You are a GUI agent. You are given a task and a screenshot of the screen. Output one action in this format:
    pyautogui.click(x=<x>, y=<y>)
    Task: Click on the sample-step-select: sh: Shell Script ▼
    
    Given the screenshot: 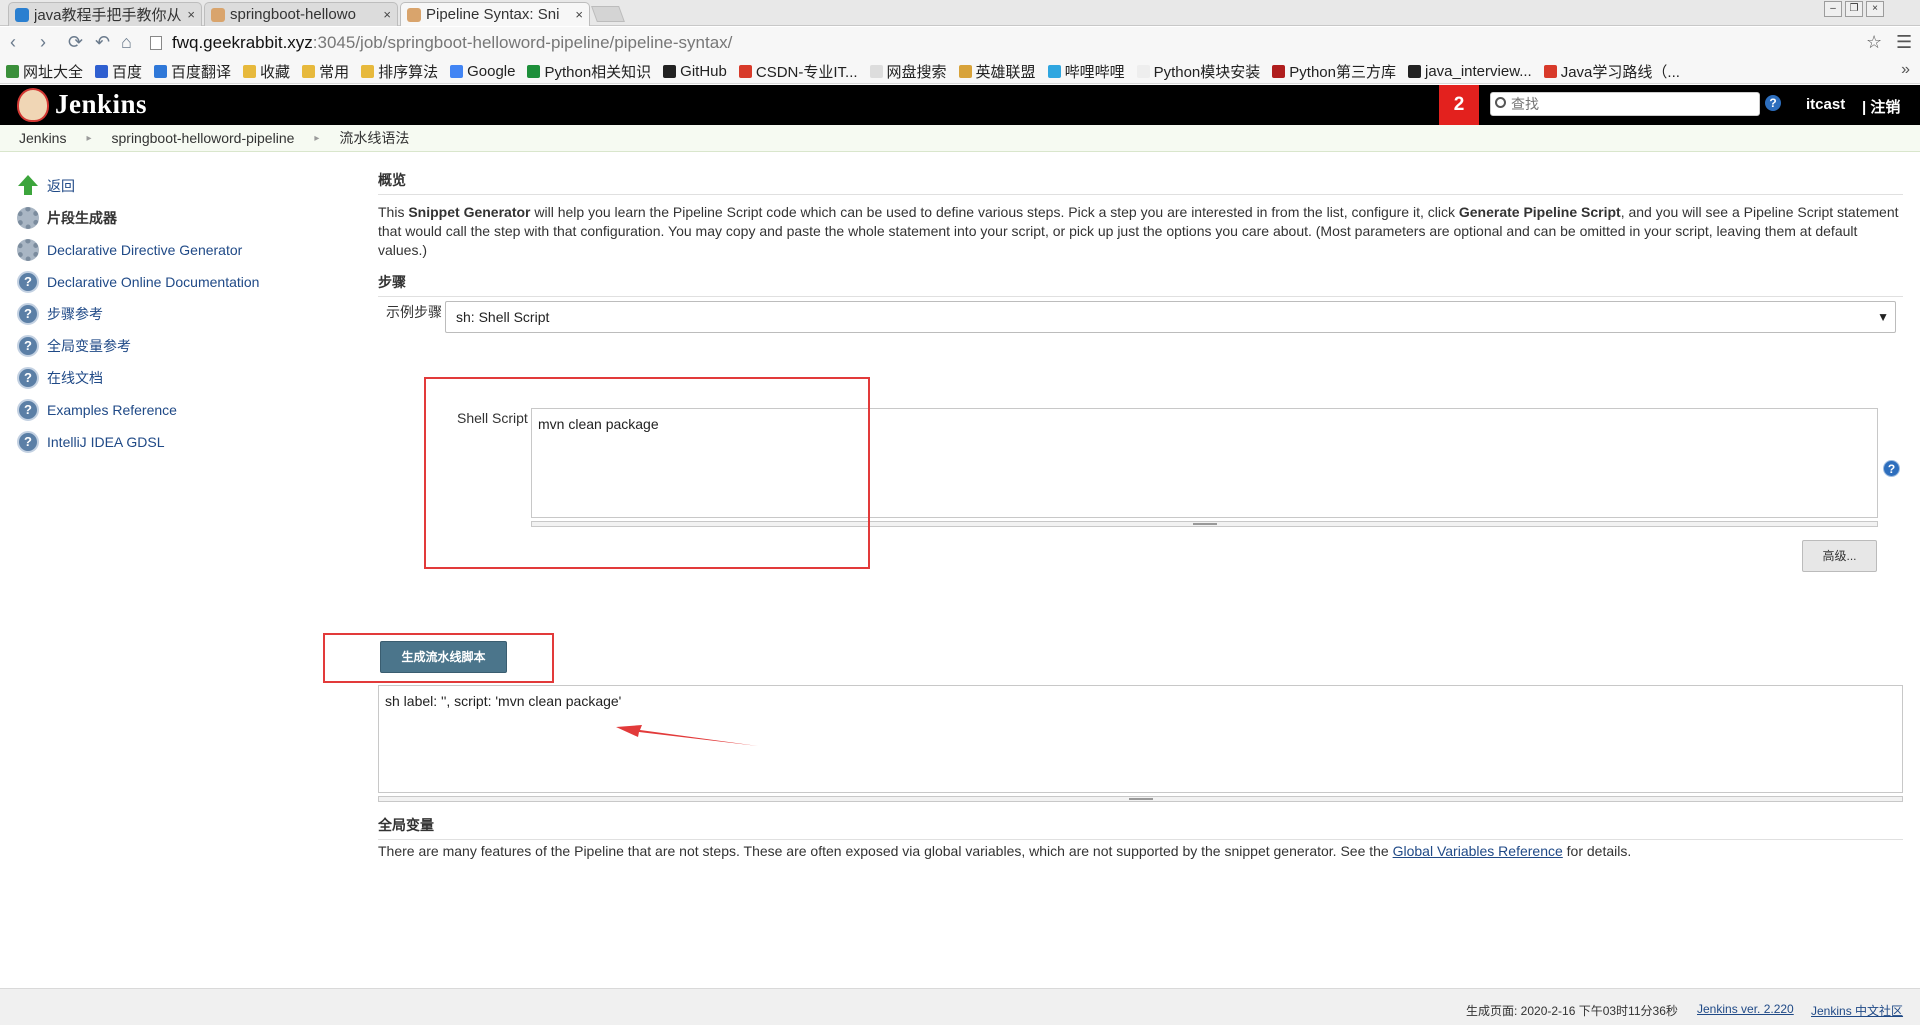 What is the action you would take?
    pyautogui.click(x=1170, y=317)
    